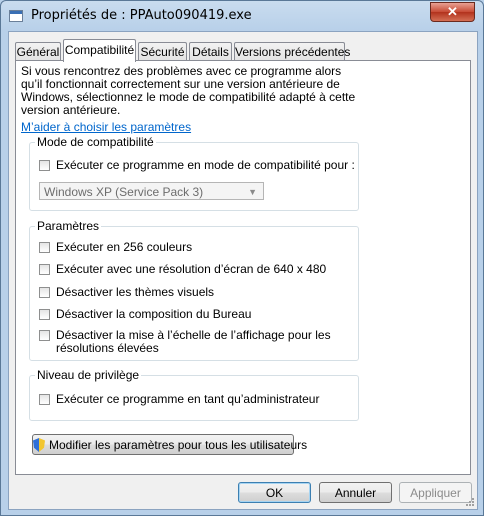  What do you see at coordinates (292, 51) in the screenshot?
I see `tab-previous-versions: Versions précédentes` at bounding box center [292, 51].